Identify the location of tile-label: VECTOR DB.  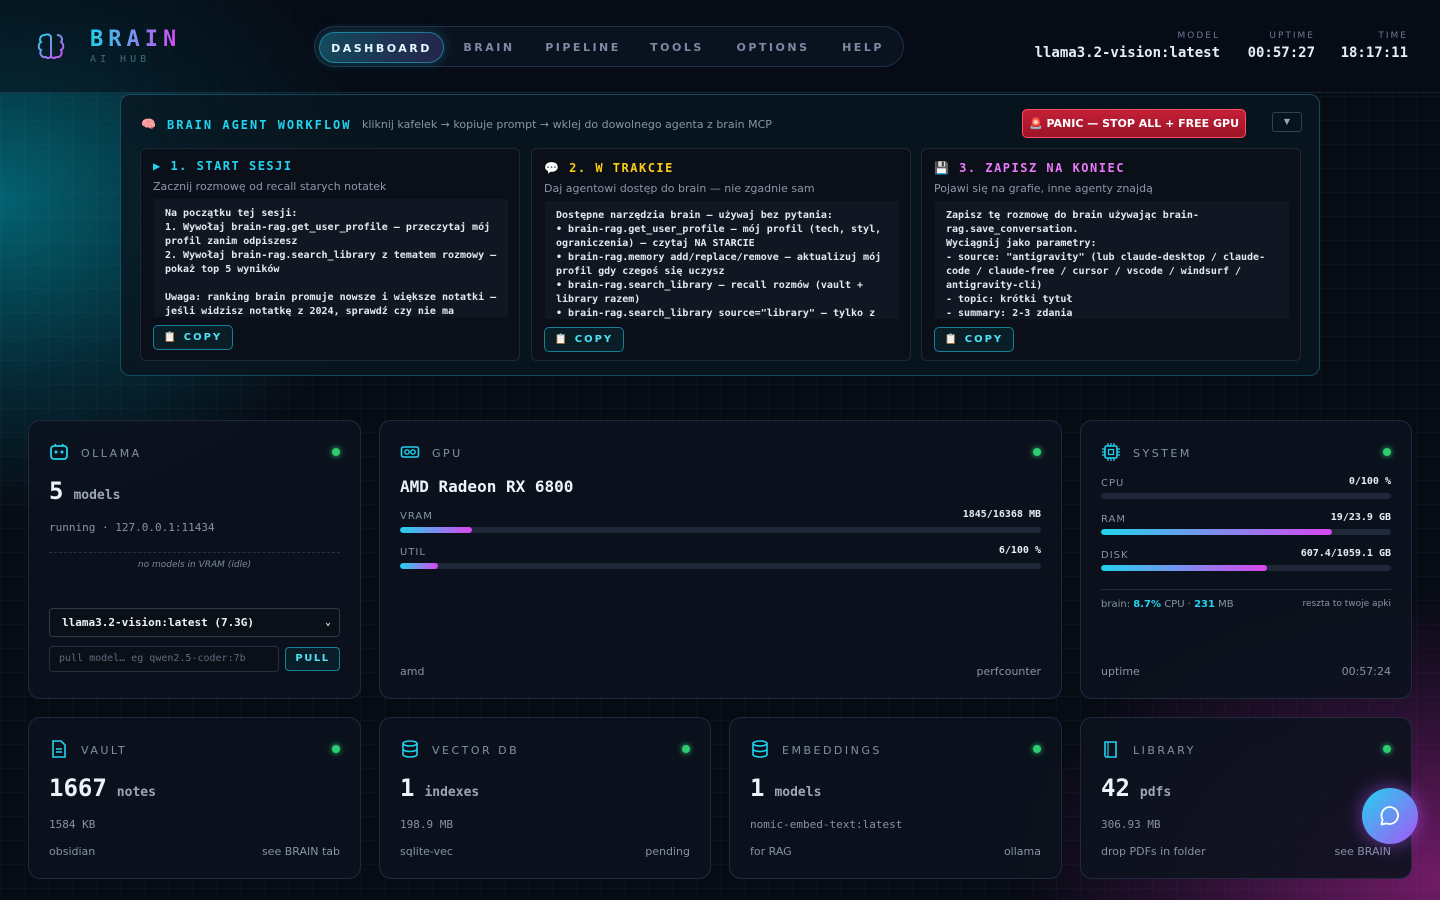
(476, 750).